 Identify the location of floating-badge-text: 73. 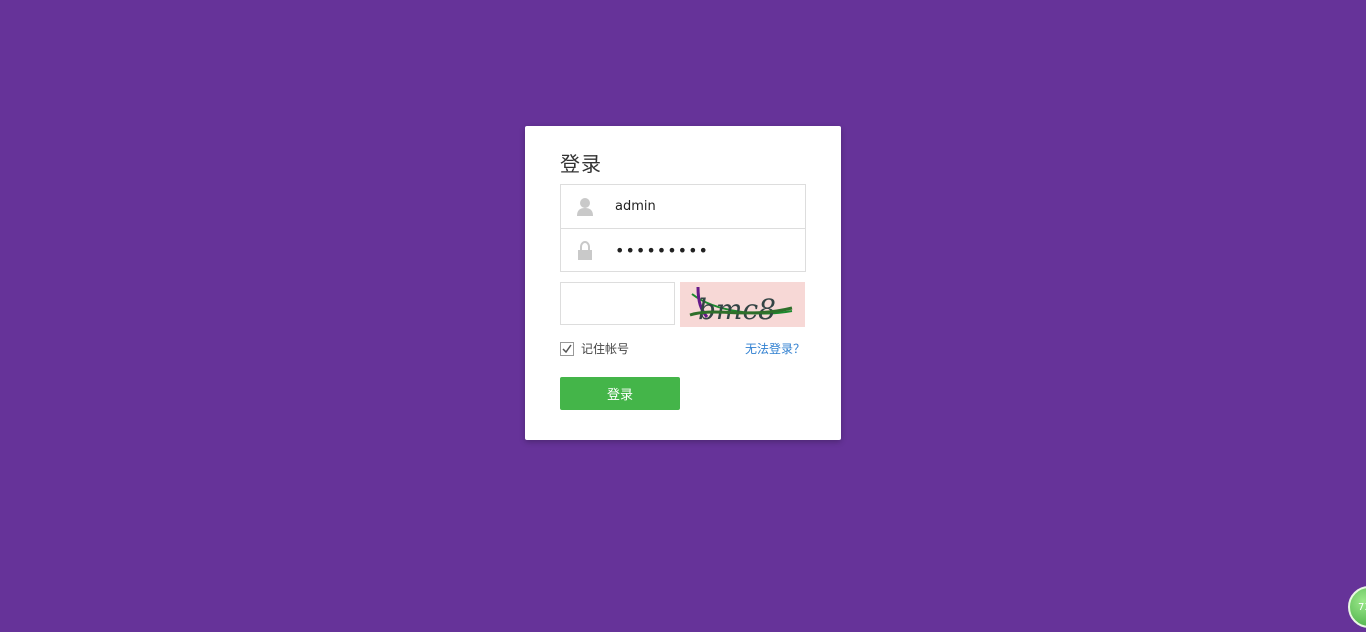
(1362, 607).